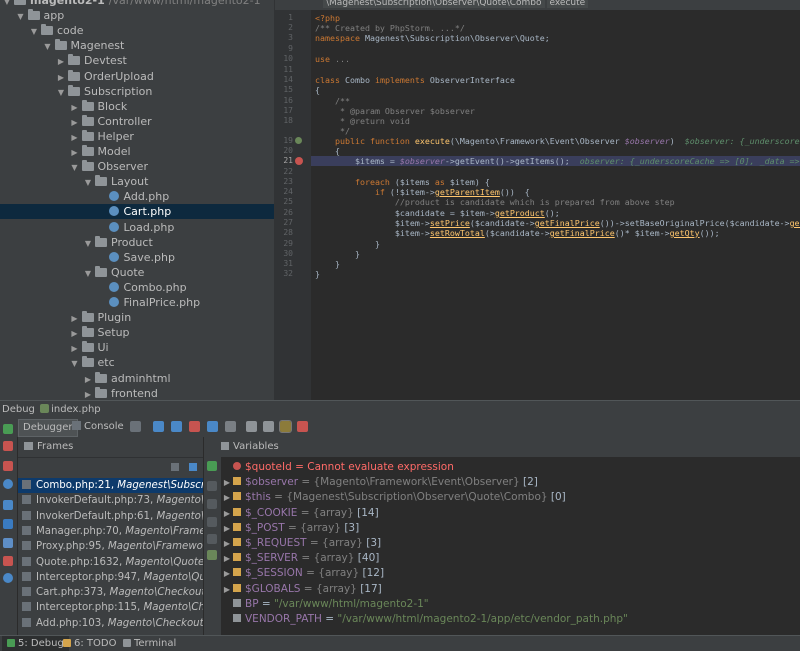 The image size is (800, 651). I want to click on run-to-cursor-icon, so click(230, 426).